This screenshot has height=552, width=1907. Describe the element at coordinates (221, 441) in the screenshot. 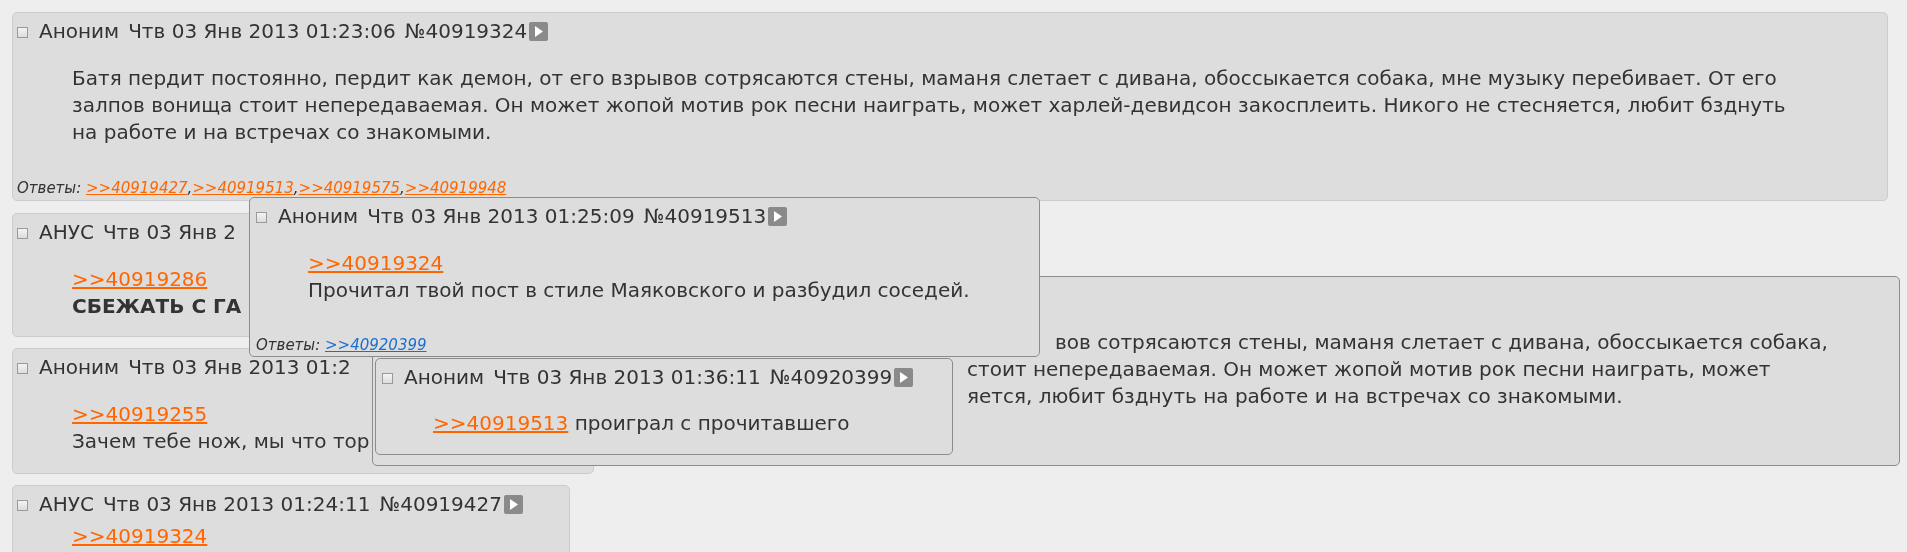

I see `post-text: Зачем тебе нож, мы что тор` at that location.